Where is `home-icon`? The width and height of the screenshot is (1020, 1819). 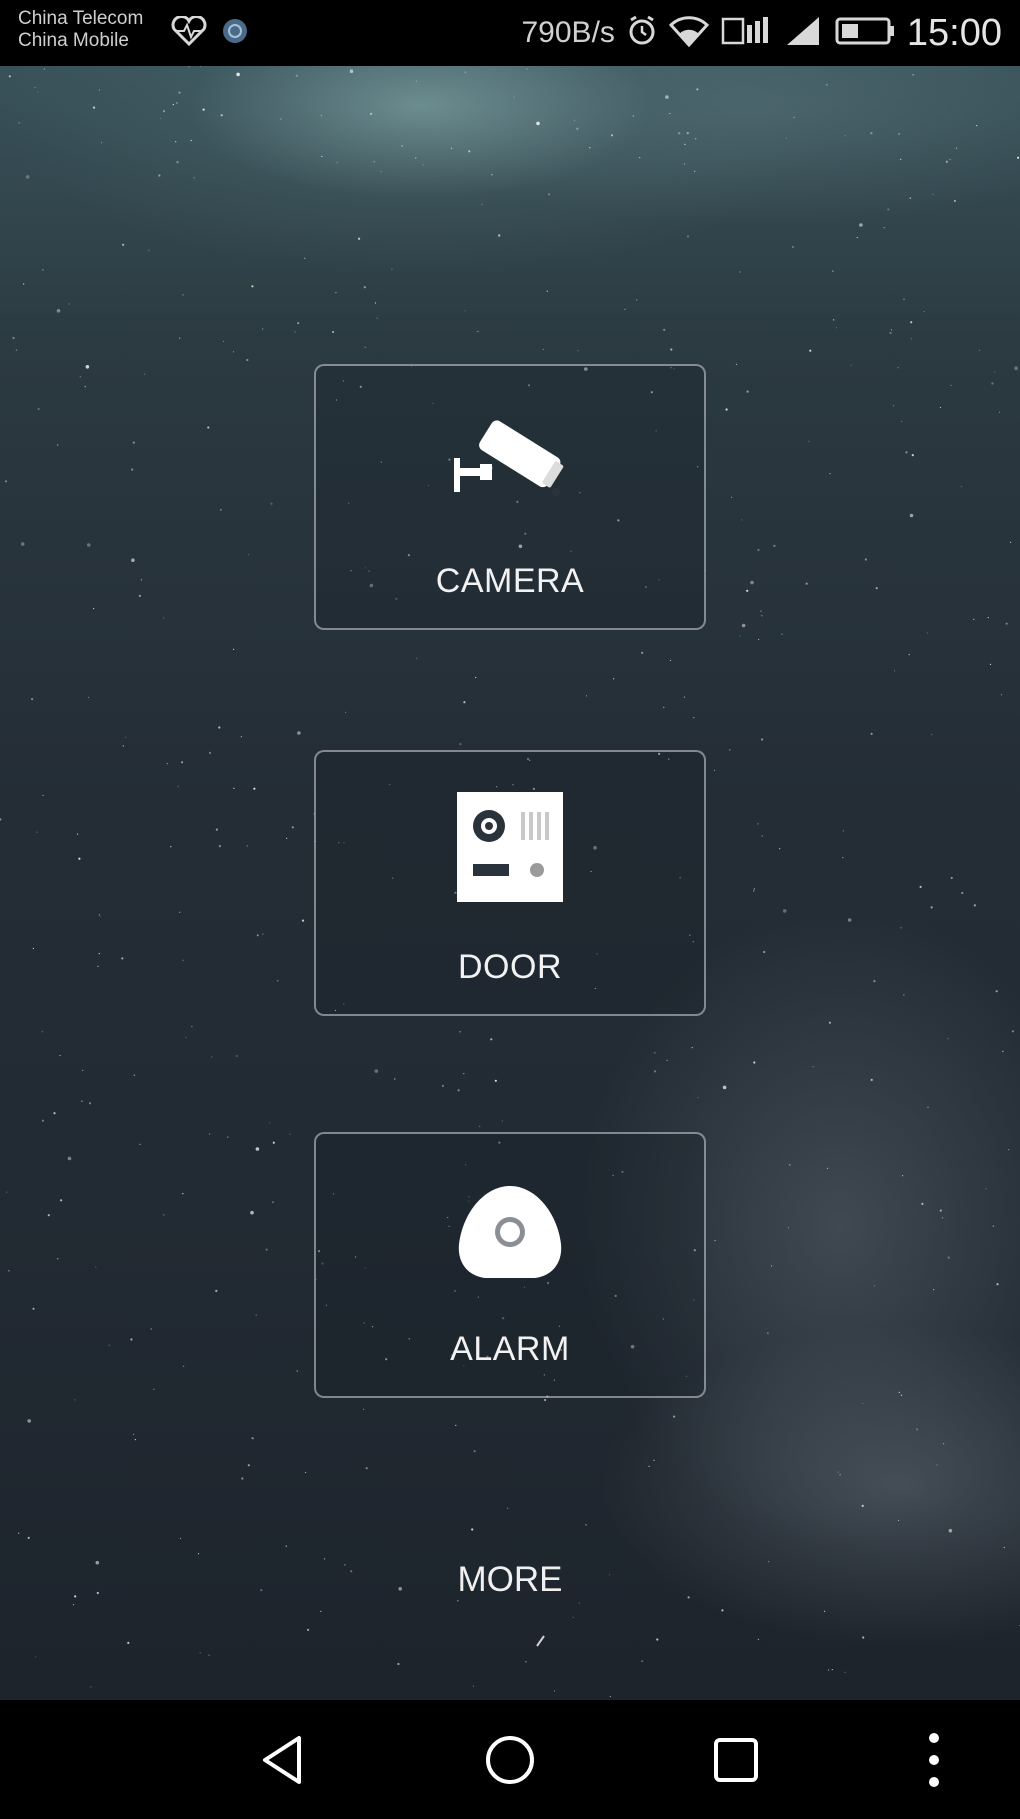 home-icon is located at coordinates (510, 1760).